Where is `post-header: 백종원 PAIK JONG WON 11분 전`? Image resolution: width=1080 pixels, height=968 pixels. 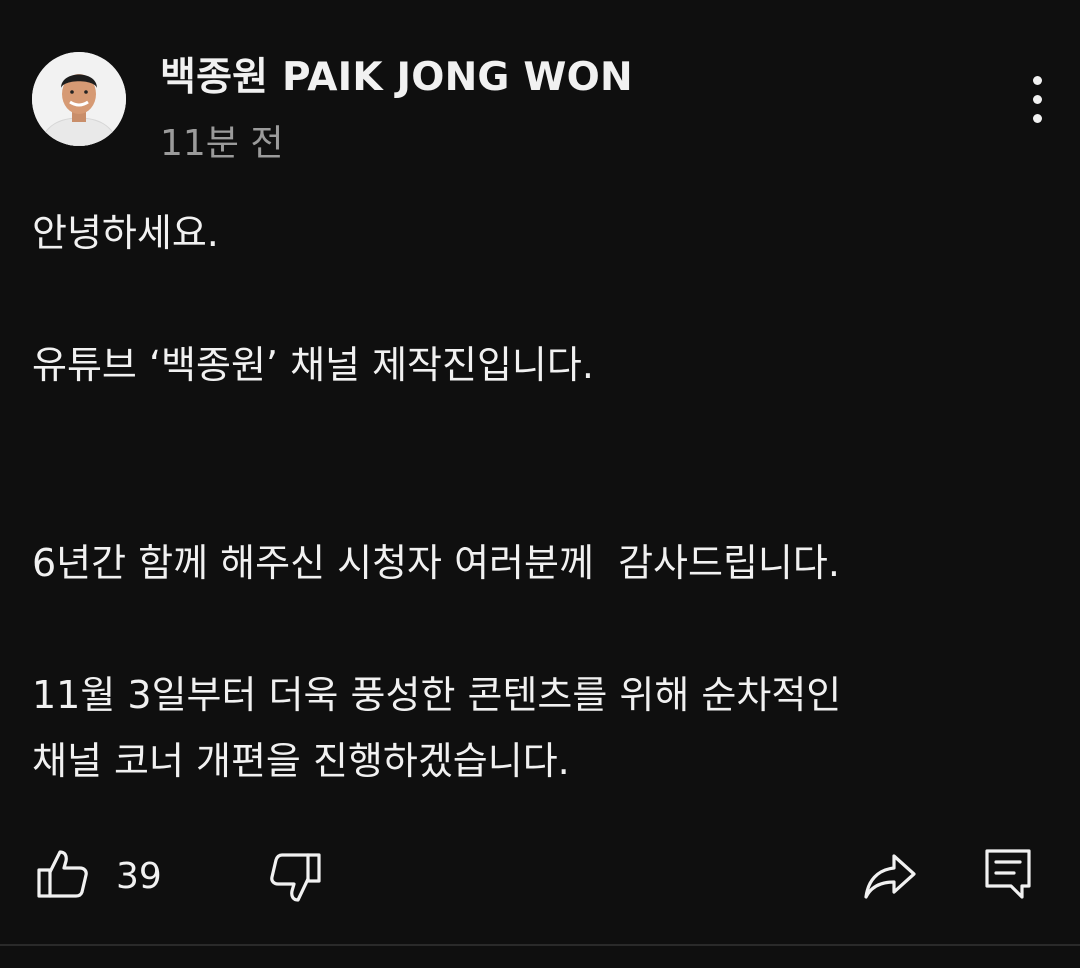
post-header: 백종원 PAIK JONG WON 11분 전 is located at coordinates (556, 106).